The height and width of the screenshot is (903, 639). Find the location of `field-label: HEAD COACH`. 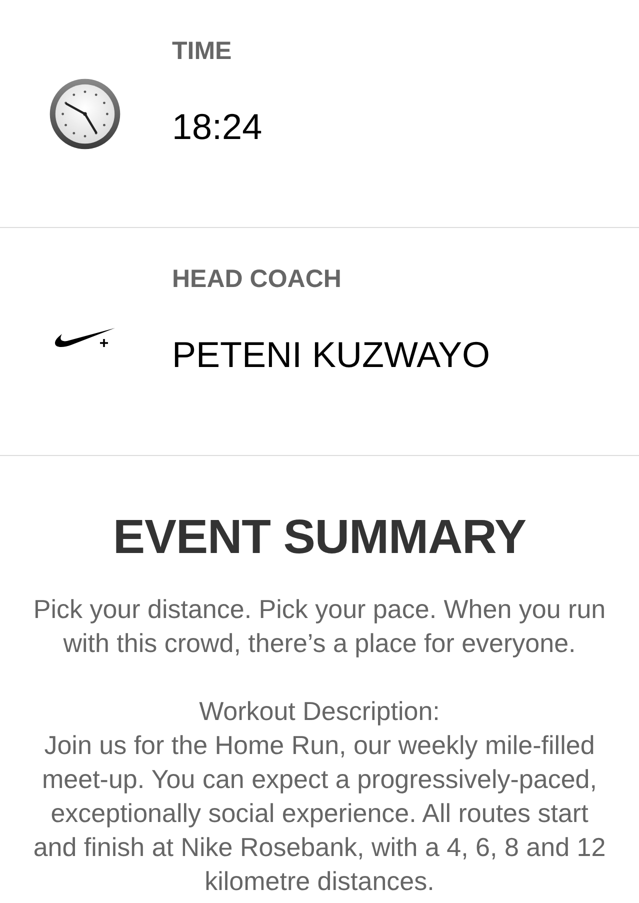

field-label: HEAD COACH is located at coordinates (257, 279).